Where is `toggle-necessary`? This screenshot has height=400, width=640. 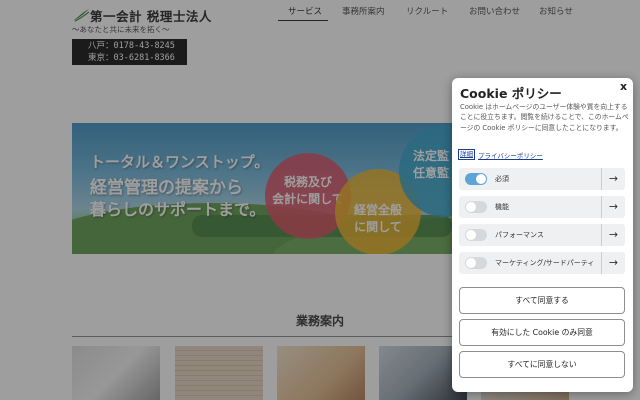
toggle-necessary is located at coordinates (476, 179).